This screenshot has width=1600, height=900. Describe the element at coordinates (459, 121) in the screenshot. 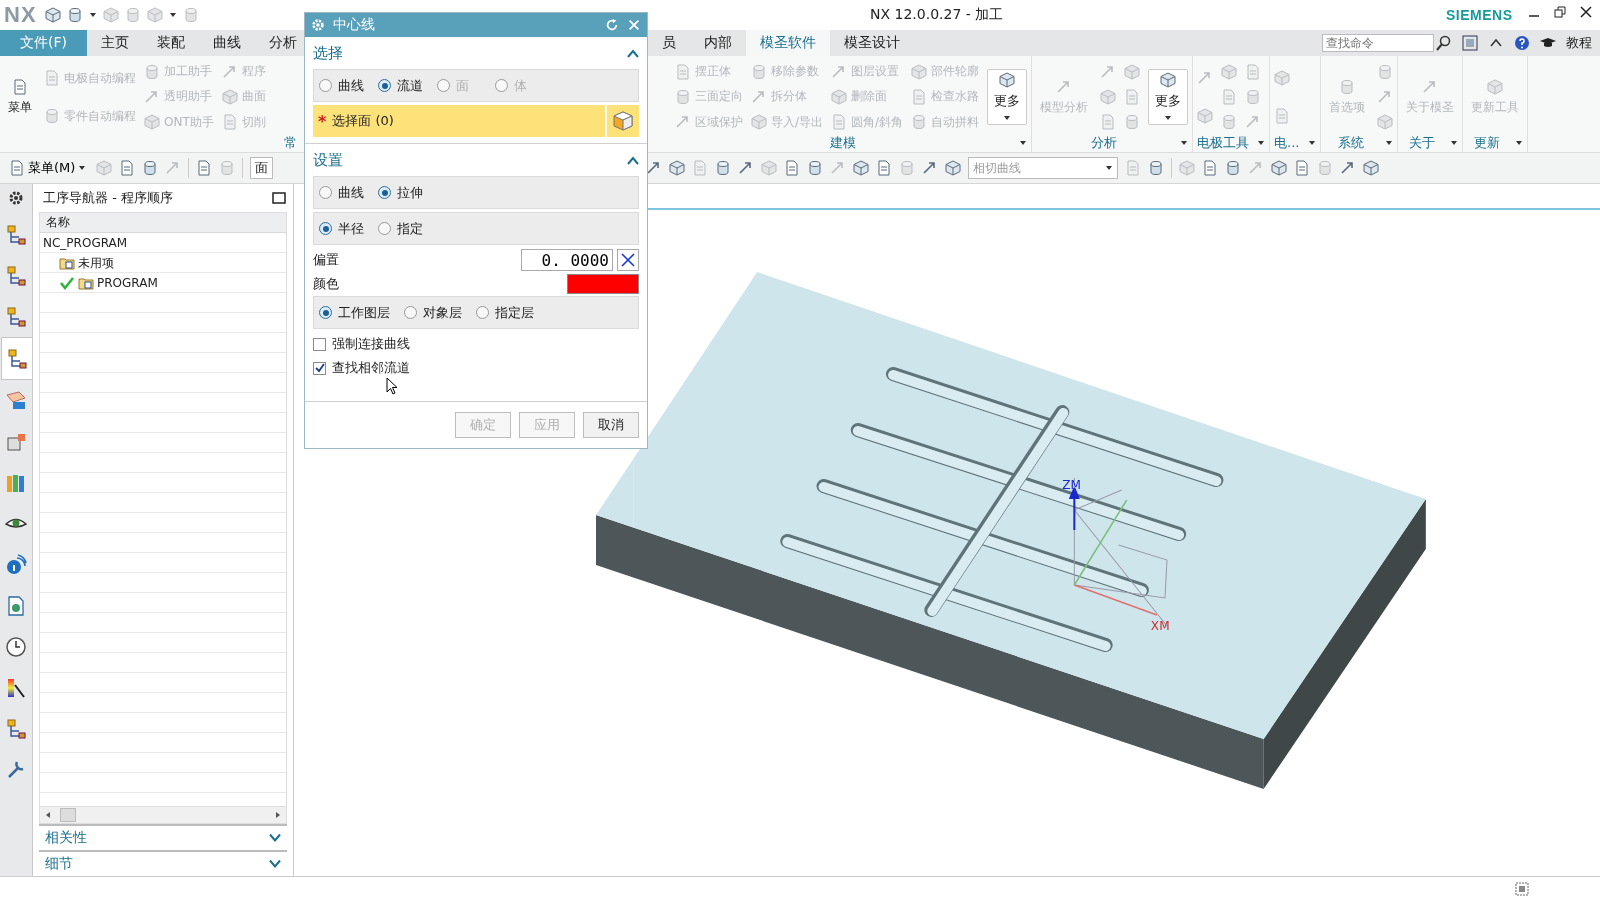

I see `select-face-row: * 选择面 (0)` at that location.